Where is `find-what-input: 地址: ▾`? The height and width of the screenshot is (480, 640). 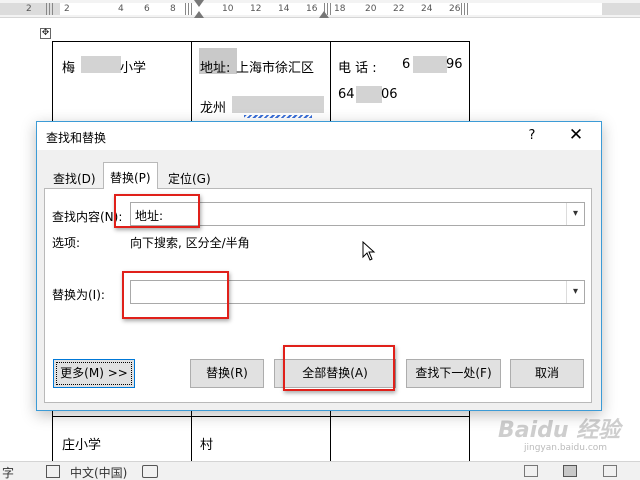 find-what-input: 地址: ▾ is located at coordinates (357, 214).